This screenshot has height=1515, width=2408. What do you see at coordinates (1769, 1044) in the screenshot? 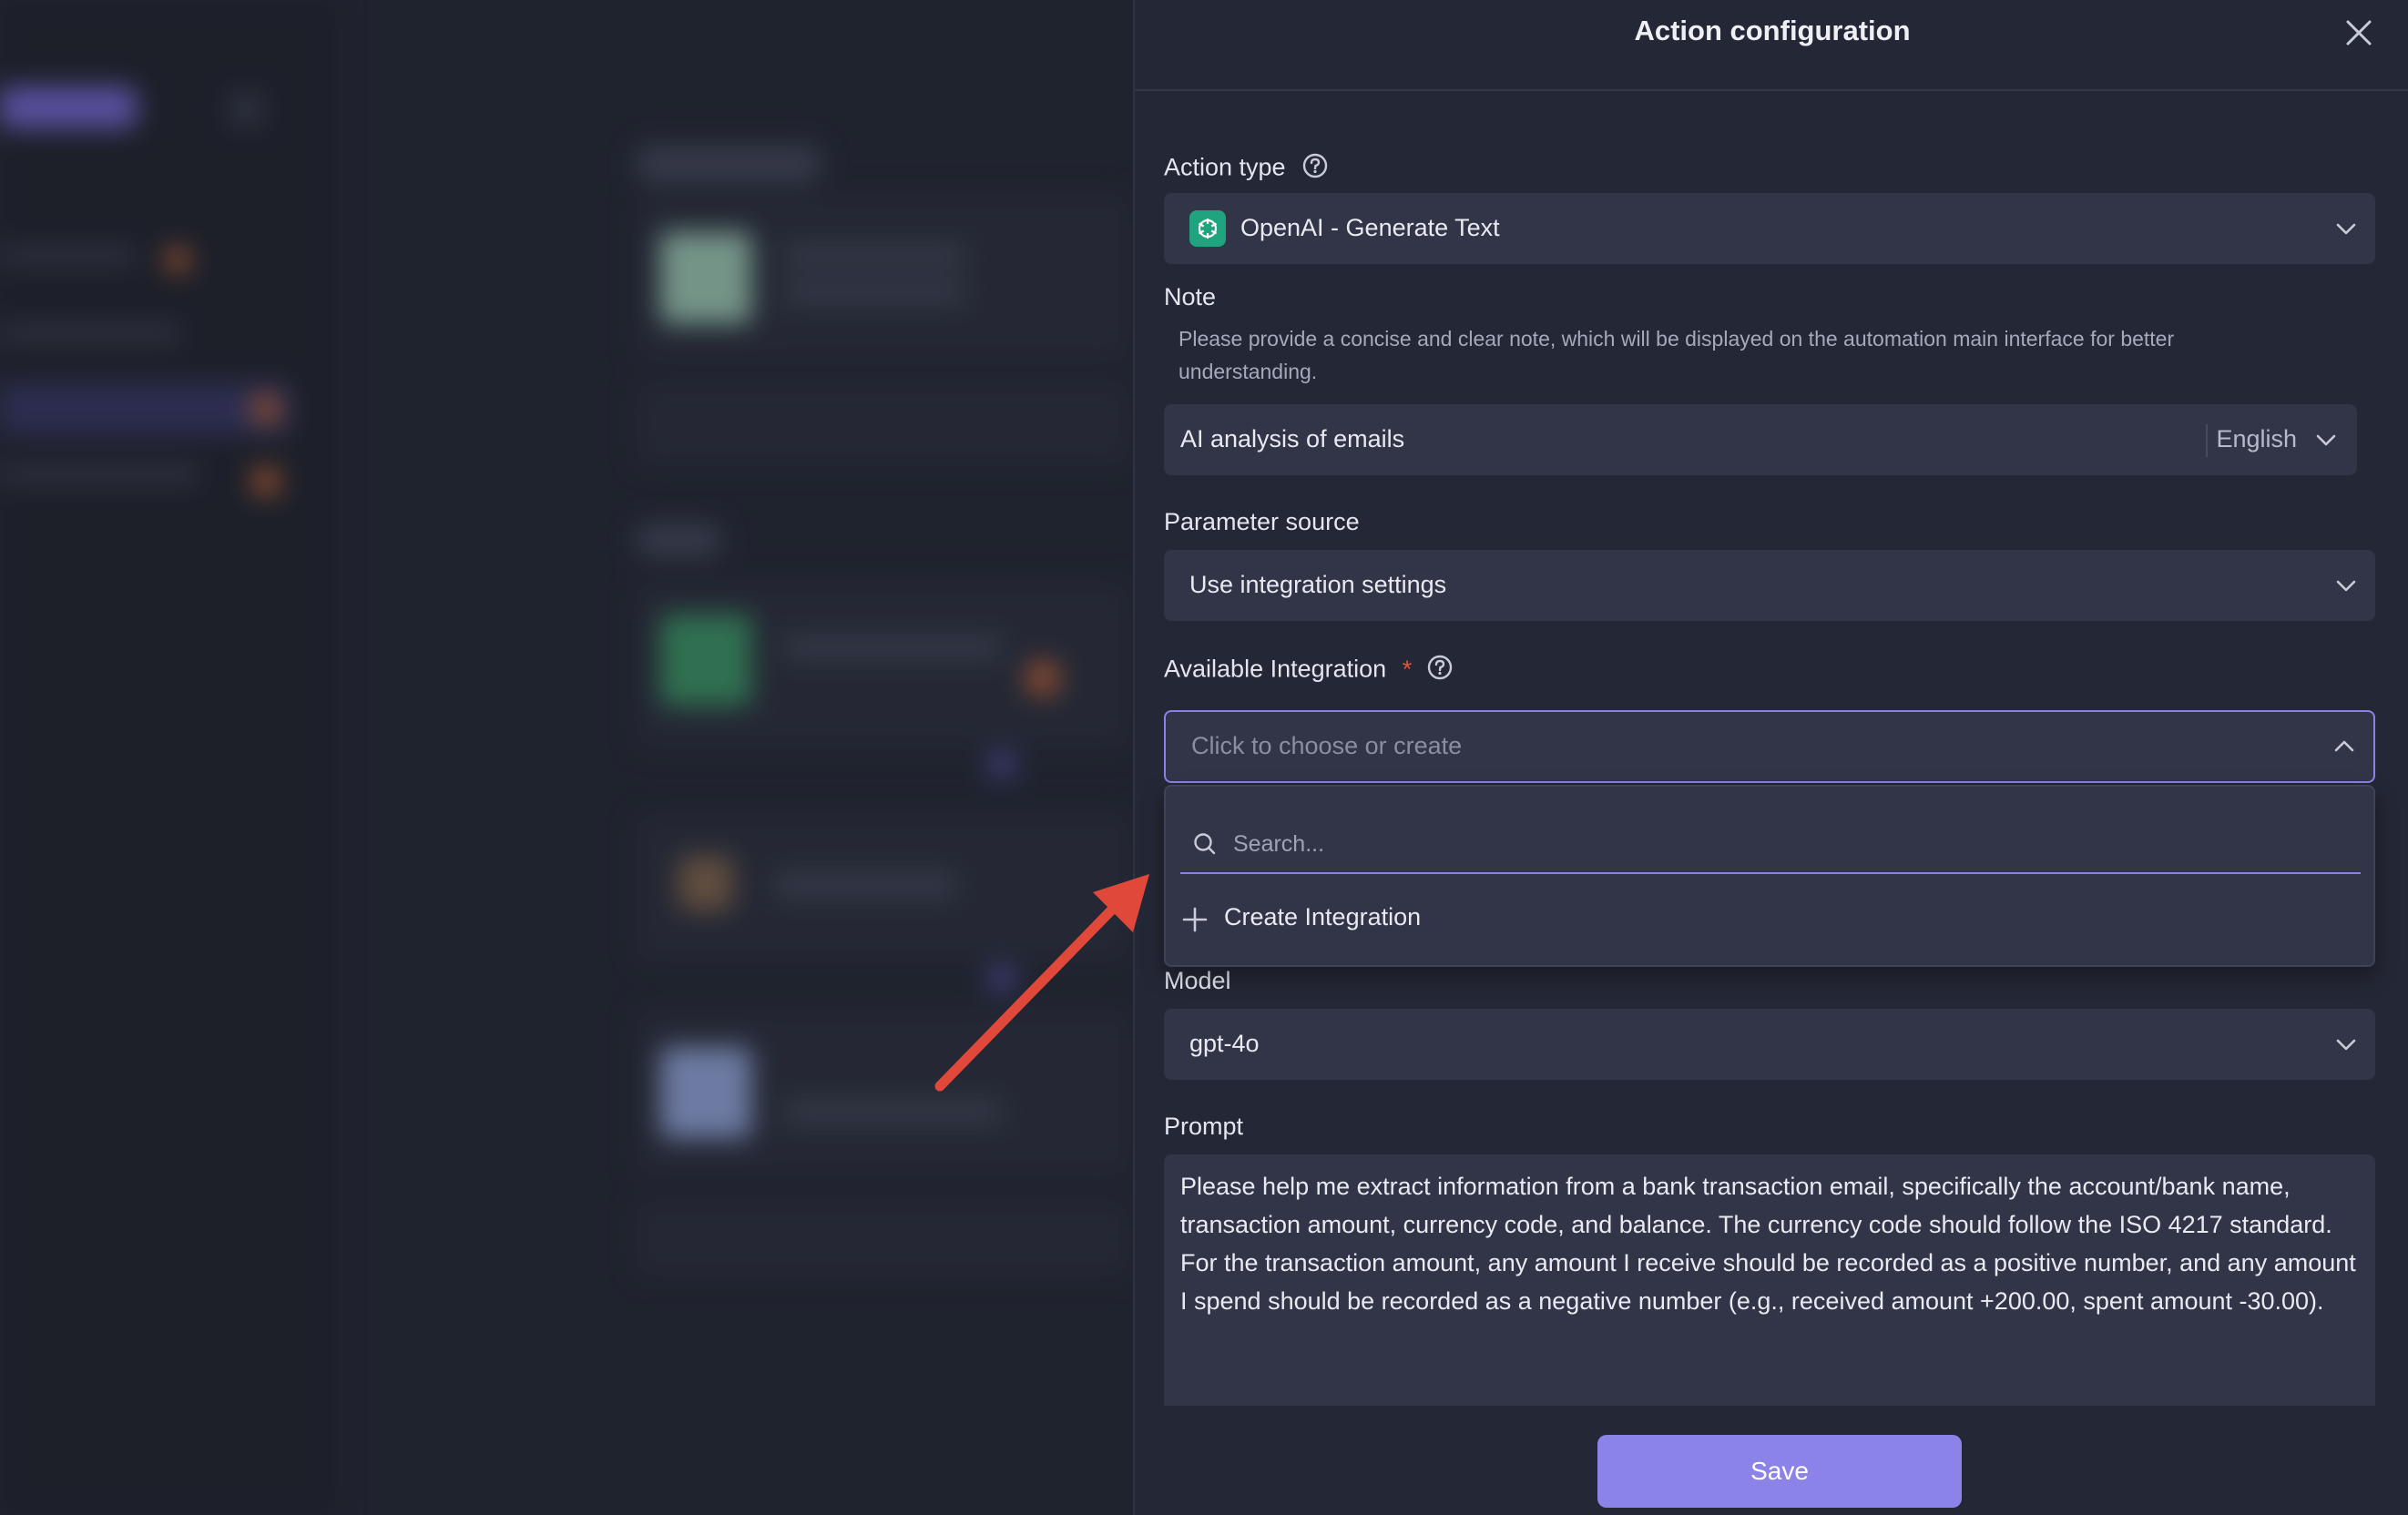
I see `model-select: gpt-4o` at bounding box center [1769, 1044].